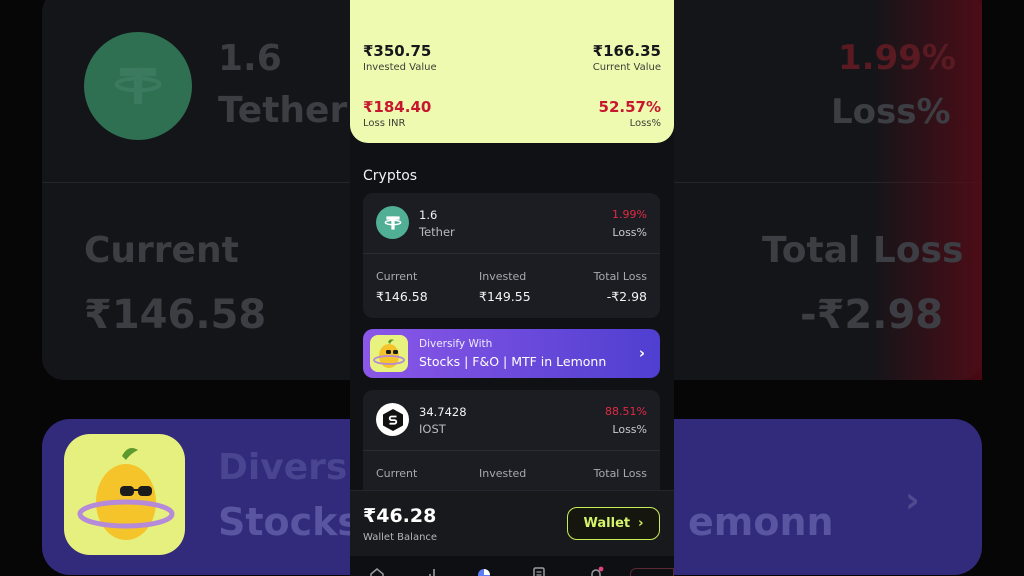 The height and width of the screenshot is (576, 1024). What do you see at coordinates (891, 112) in the screenshot?
I see `bg-loss-pct-label: Loss%` at bounding box center [891, 112].